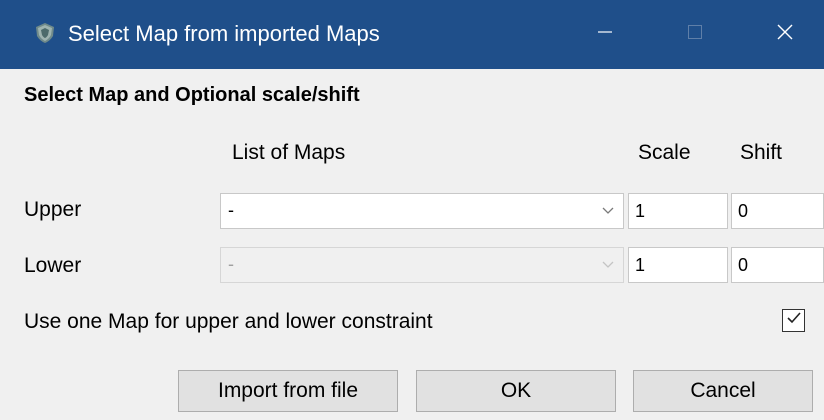  Describe the element at coordinates (192, 95) in the screenshot. I see `section-title: Select Map and Optional scale/shift` at that location.